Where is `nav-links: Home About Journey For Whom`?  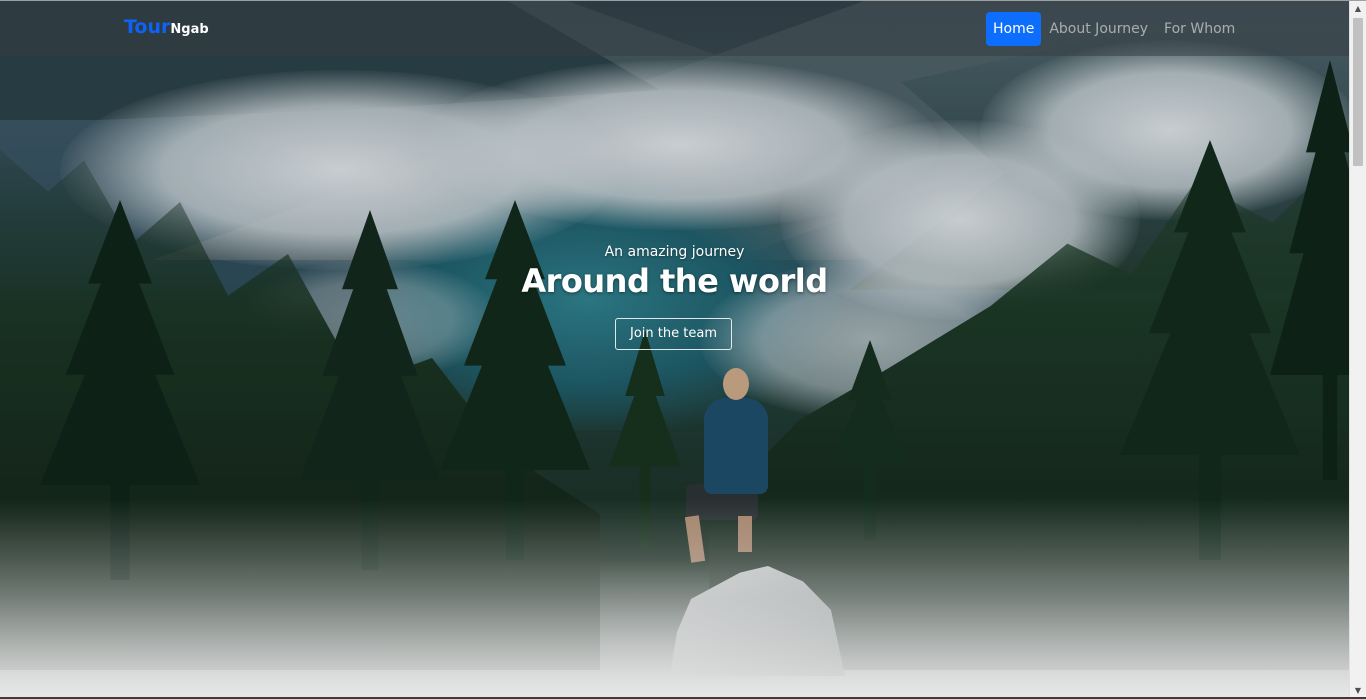 nav-links: Home About Journey For Whom is located at coordinates (1114, 29).